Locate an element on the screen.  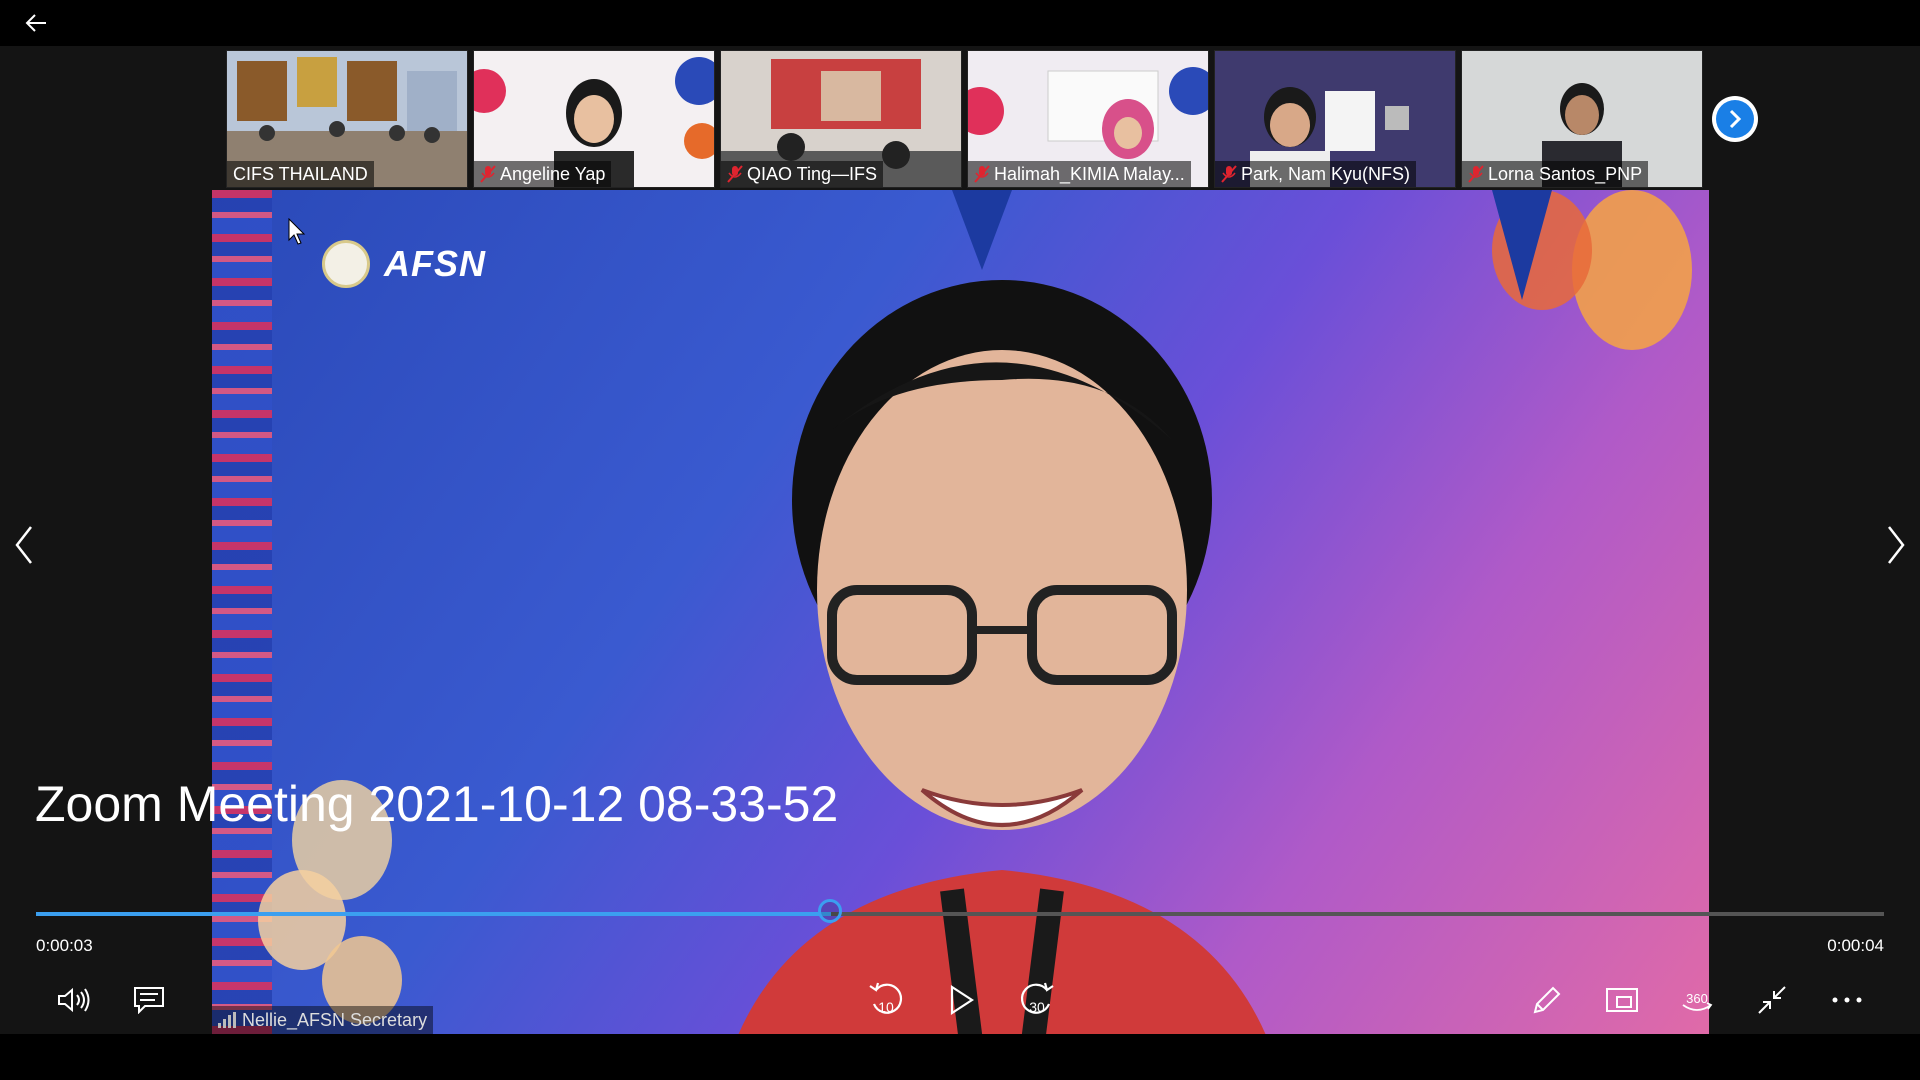
view-360-button: 360 is located at coordinates (1697, 1000).